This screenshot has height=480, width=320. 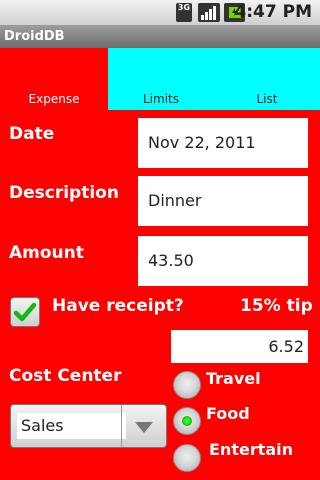 I want to click on status-bar: 3G 4:47 PM, so click(x=160, y=13).